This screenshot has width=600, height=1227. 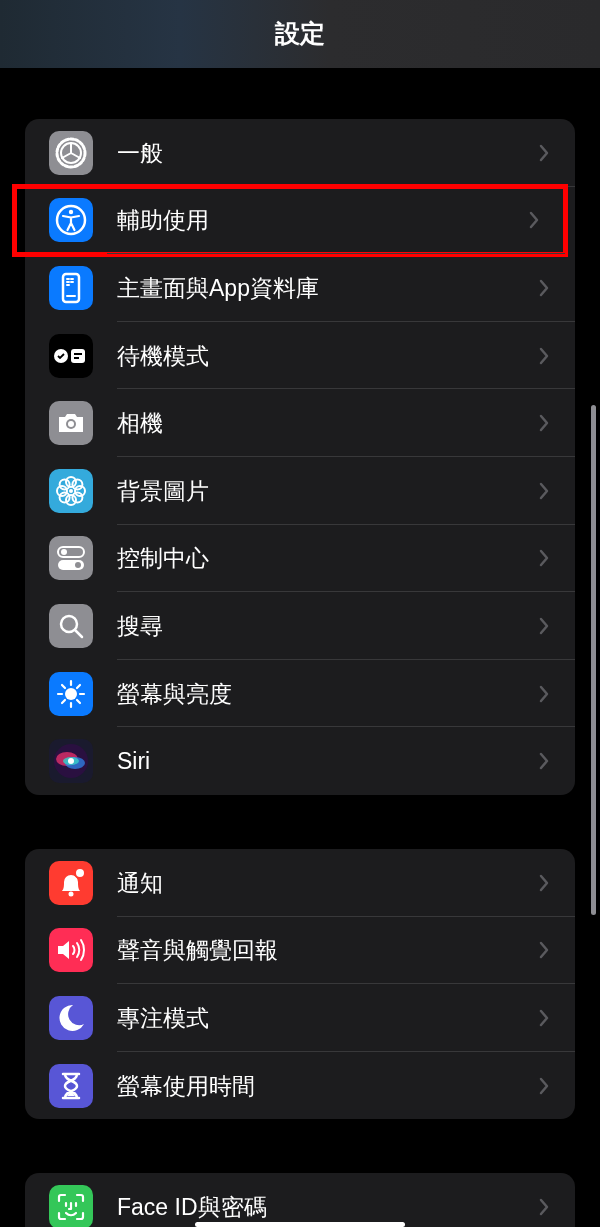 I want to click on row-label: Face ID與密碼, so click(x=192, y=1207).